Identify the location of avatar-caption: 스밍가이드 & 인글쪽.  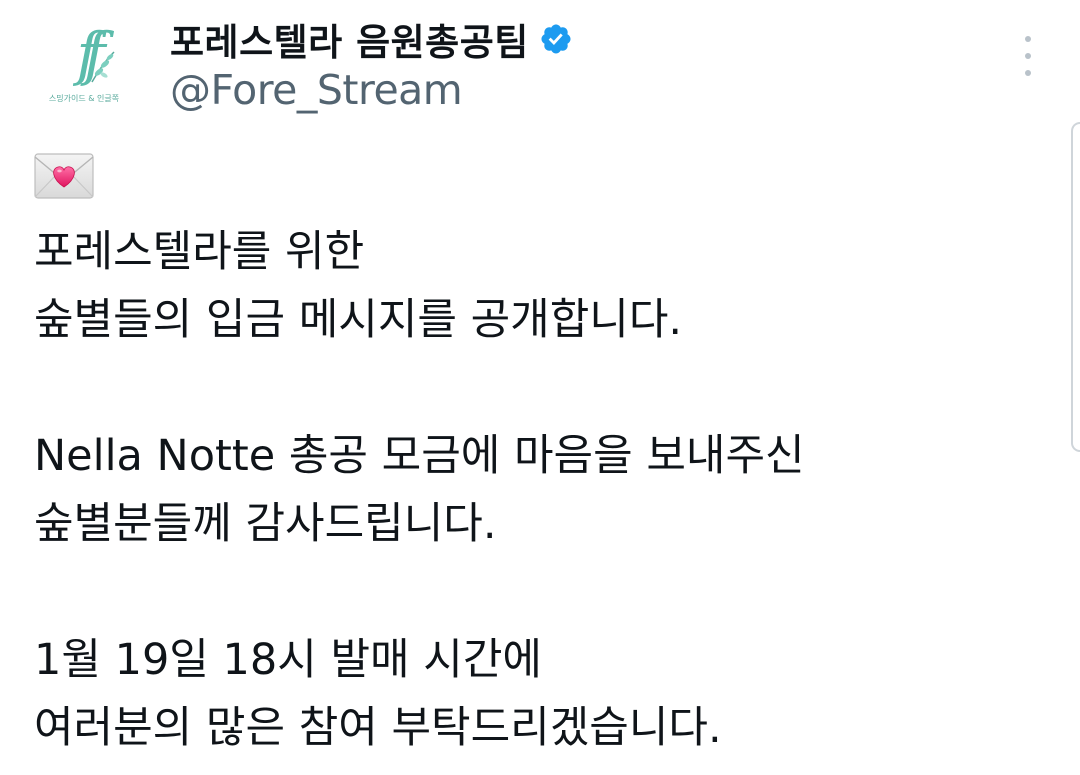
(84, 98).